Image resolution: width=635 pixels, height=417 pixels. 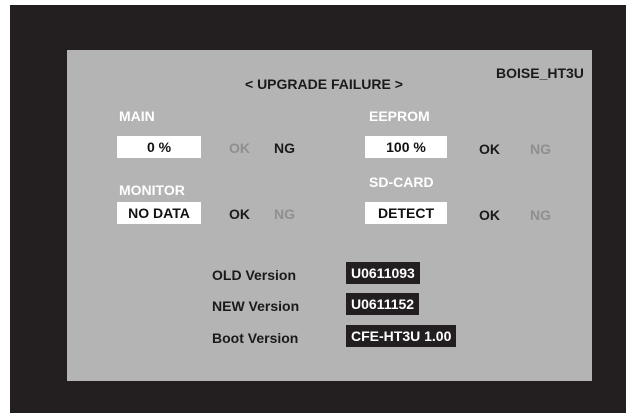 What do you see at coordinates (254, 275) in the screenshot?
I see `old-version-label: OLD Version` at bounding box center [254, 275].